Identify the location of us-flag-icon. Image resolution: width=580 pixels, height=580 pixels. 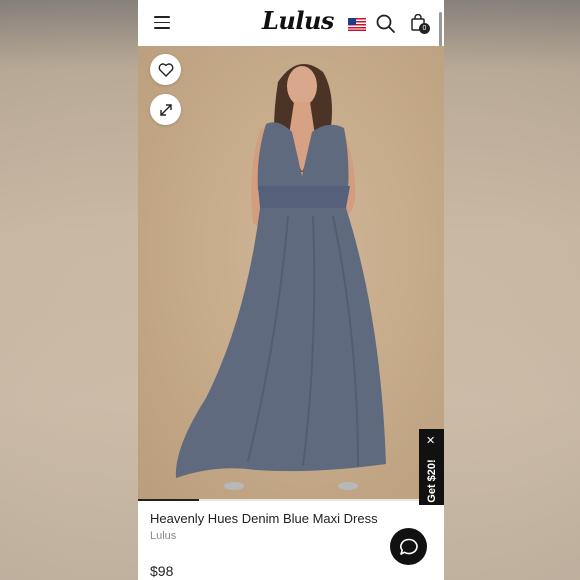
(357, 24).